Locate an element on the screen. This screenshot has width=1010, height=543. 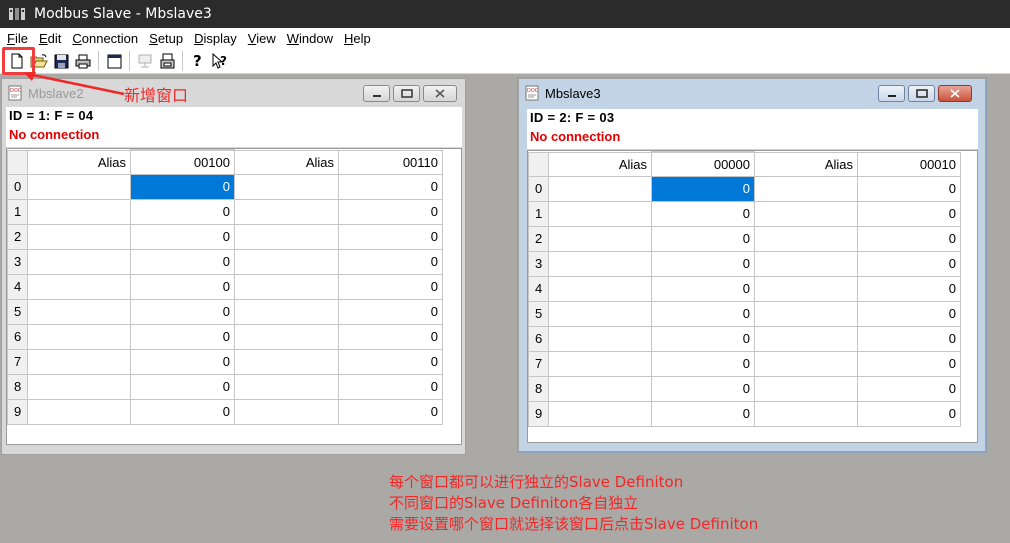
menu-help: Help is located at coordinates (358, 38).